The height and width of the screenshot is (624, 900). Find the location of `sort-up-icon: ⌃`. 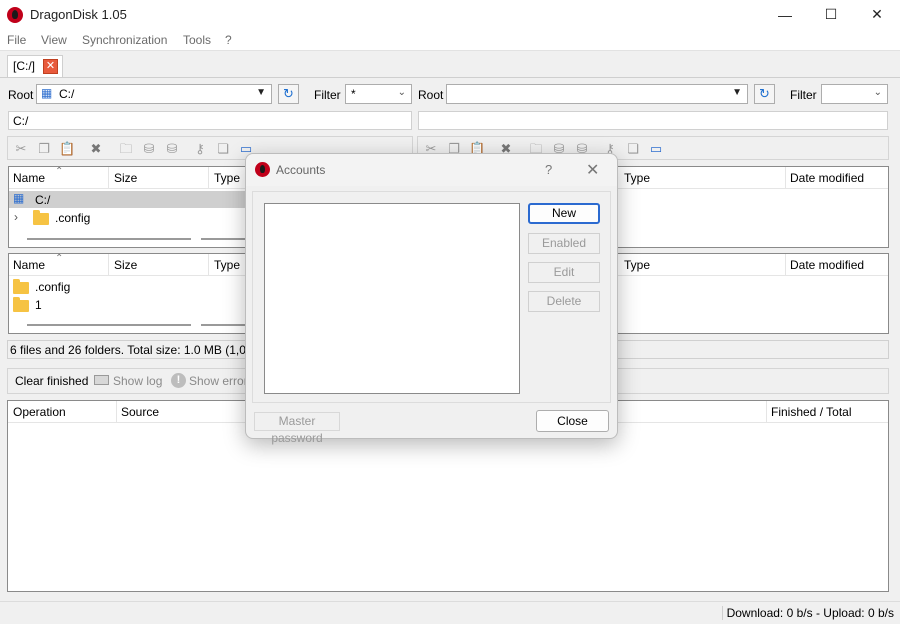

sort-up-icon: ⌃ is located at coordinates (59, 171).